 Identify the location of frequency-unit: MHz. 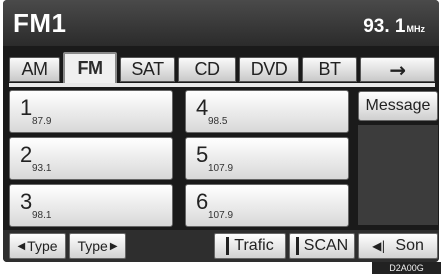
(416, 29).